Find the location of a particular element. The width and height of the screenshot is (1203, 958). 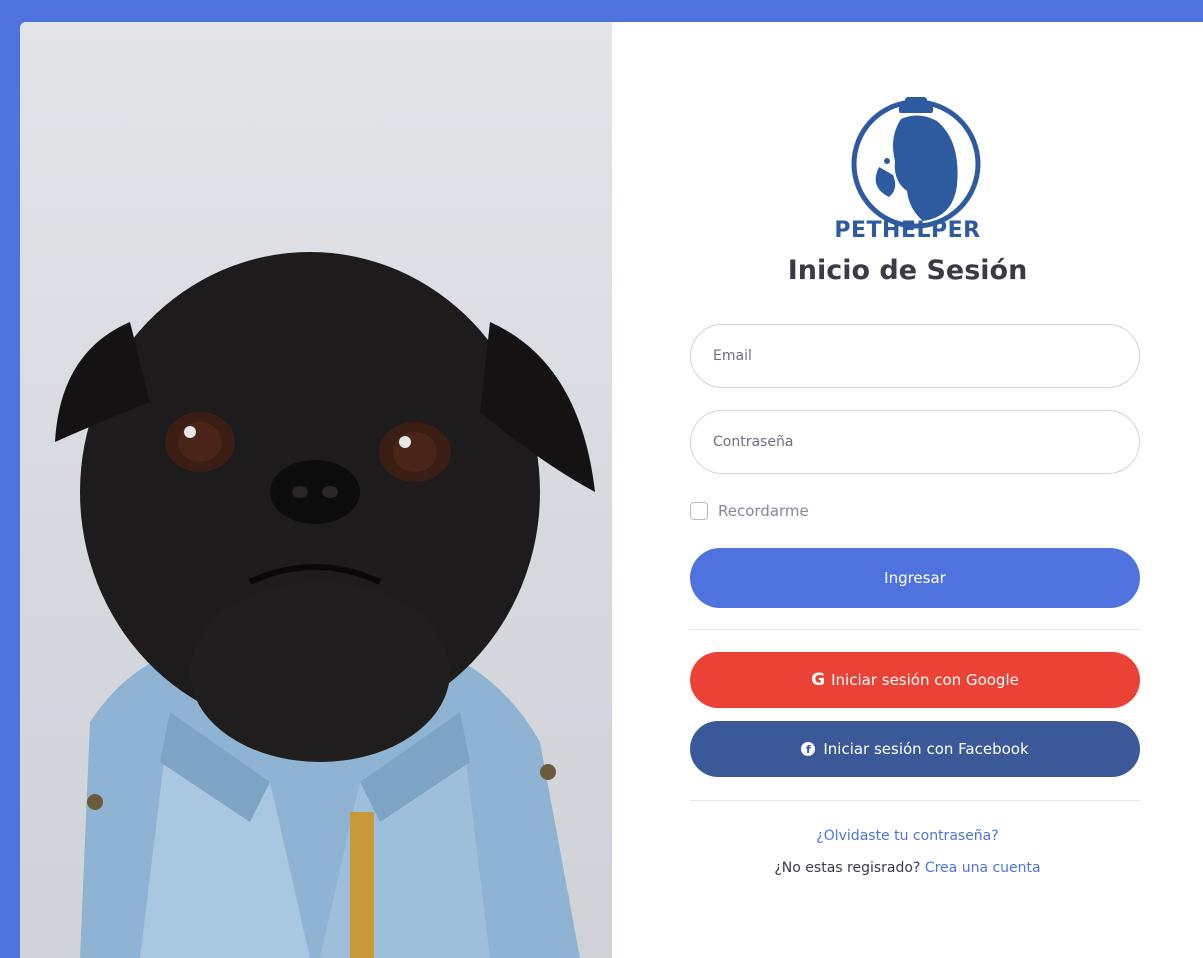

login-button-label: Ingresar is located at coordinates (915, 578).